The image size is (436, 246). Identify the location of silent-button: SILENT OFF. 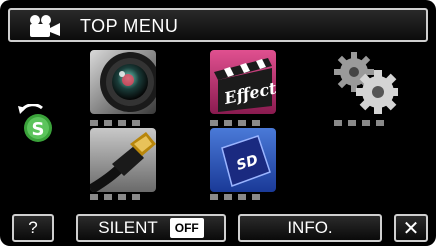
(151, 228).